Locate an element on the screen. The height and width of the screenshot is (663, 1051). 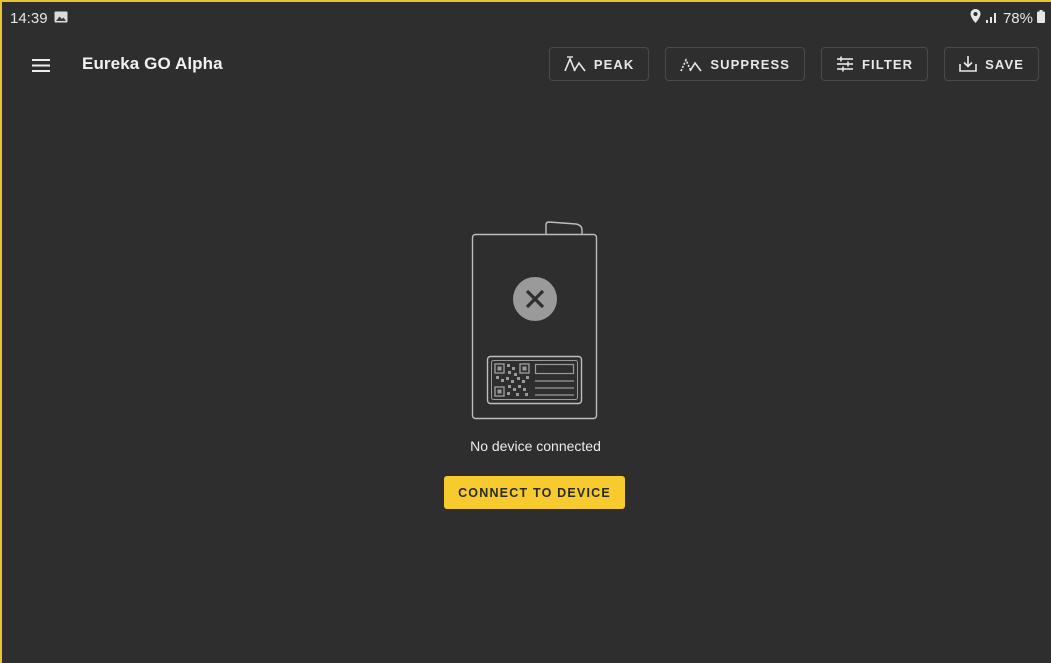
suppress-icon is located at coordinates (691, 64).